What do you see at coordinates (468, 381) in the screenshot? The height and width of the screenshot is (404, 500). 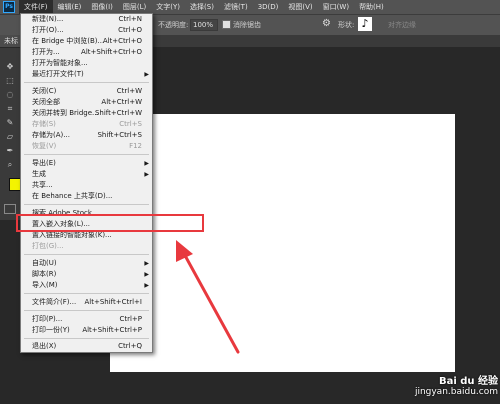 I see `watermark-brand: Bai du 经验` at bounding box center [468, 381].